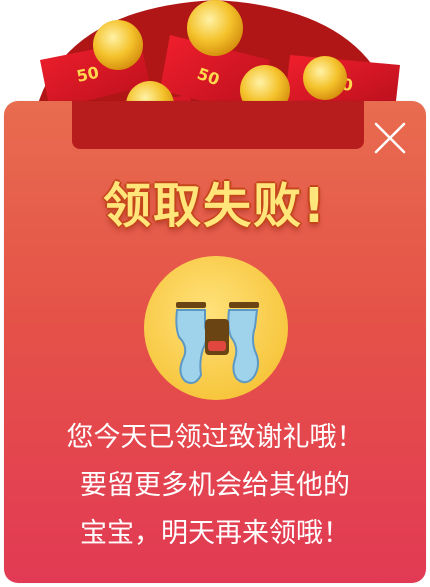  Describe the element at coordinates (215, 533) in the screenshot. I see `message-line-3: 宝宝，明天再来领哦！` at that location.